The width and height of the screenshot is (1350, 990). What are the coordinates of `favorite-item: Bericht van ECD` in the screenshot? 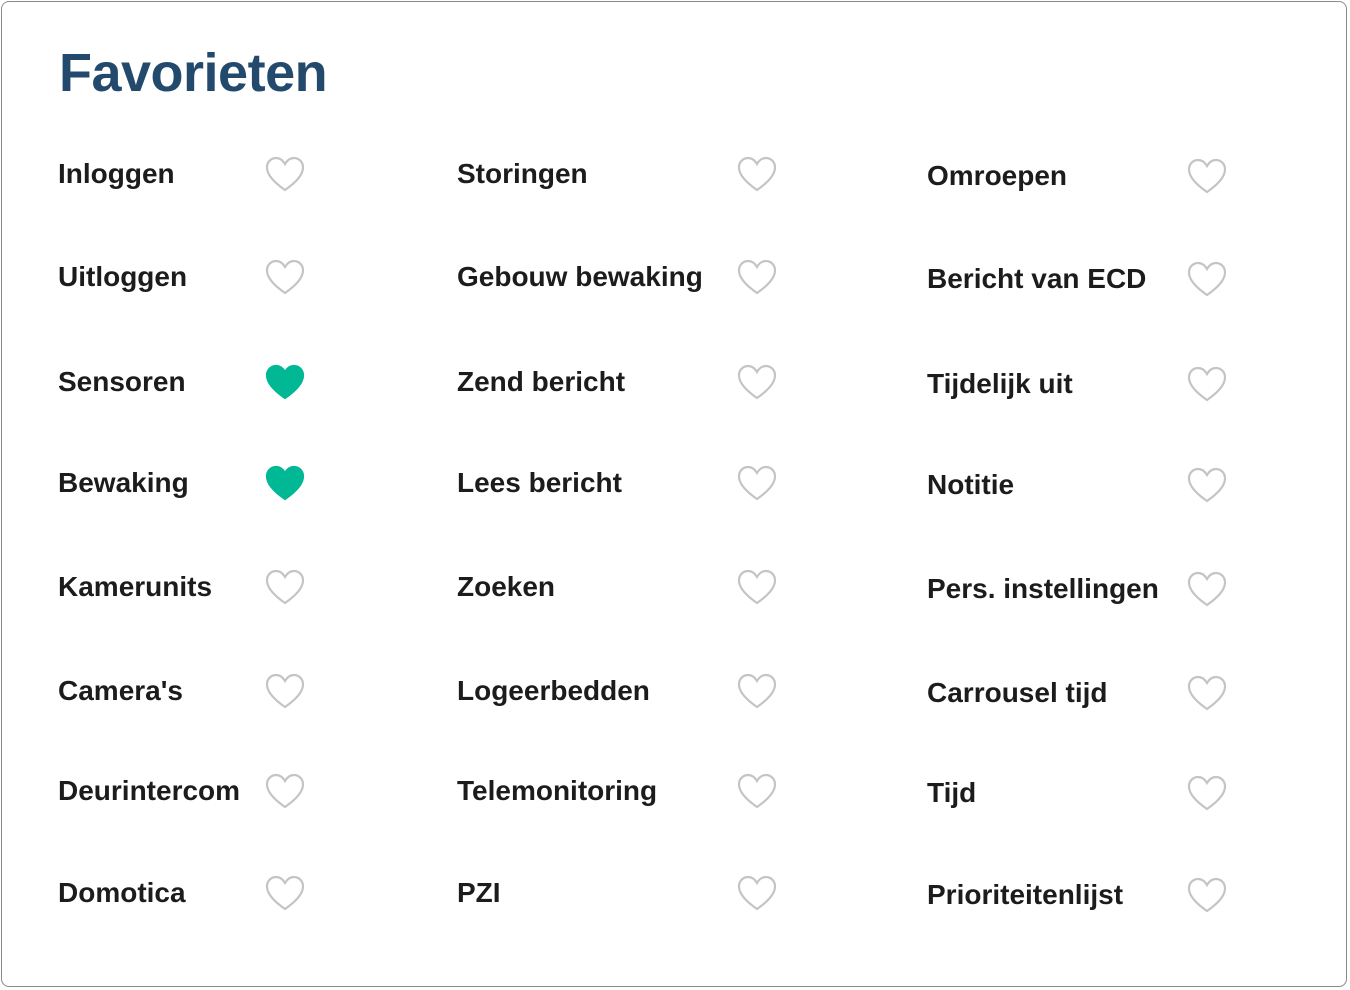 It's located at (1077, 279).